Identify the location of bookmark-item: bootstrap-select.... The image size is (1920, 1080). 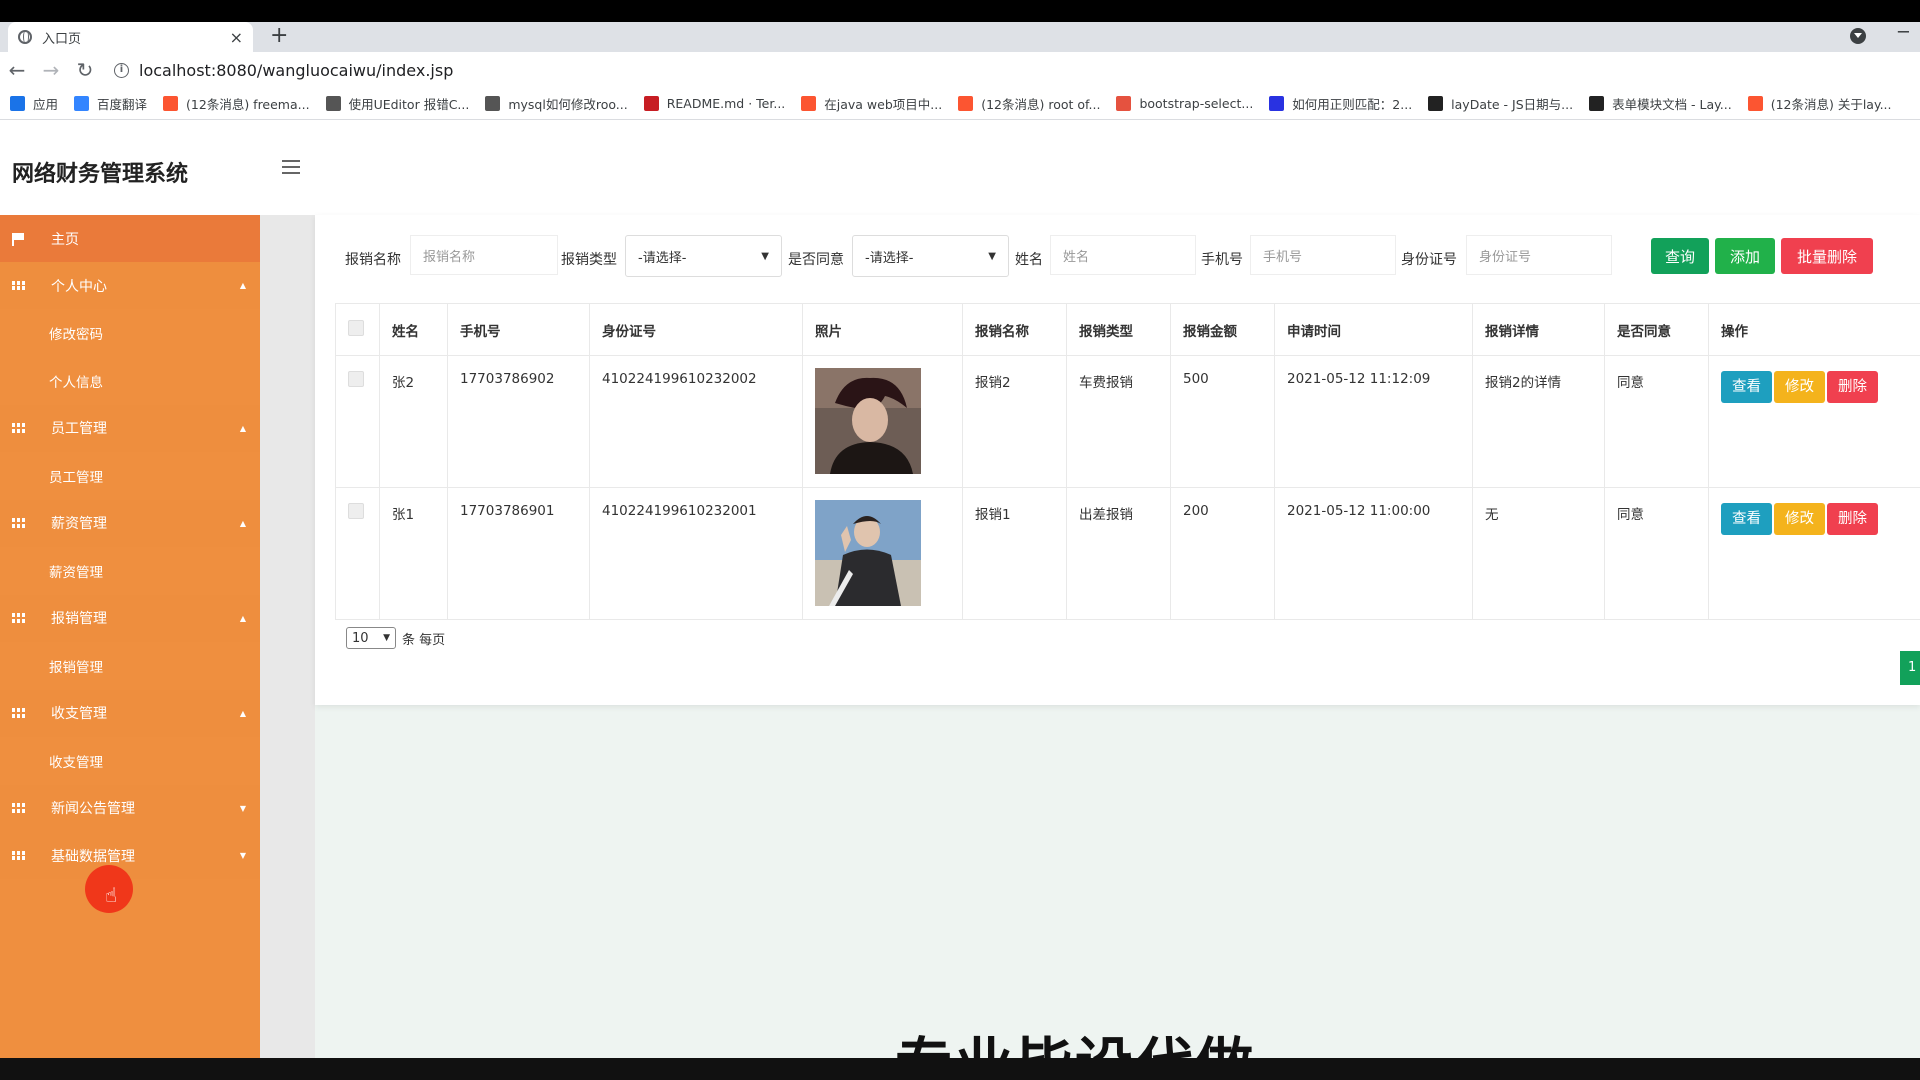
(1184, 103).